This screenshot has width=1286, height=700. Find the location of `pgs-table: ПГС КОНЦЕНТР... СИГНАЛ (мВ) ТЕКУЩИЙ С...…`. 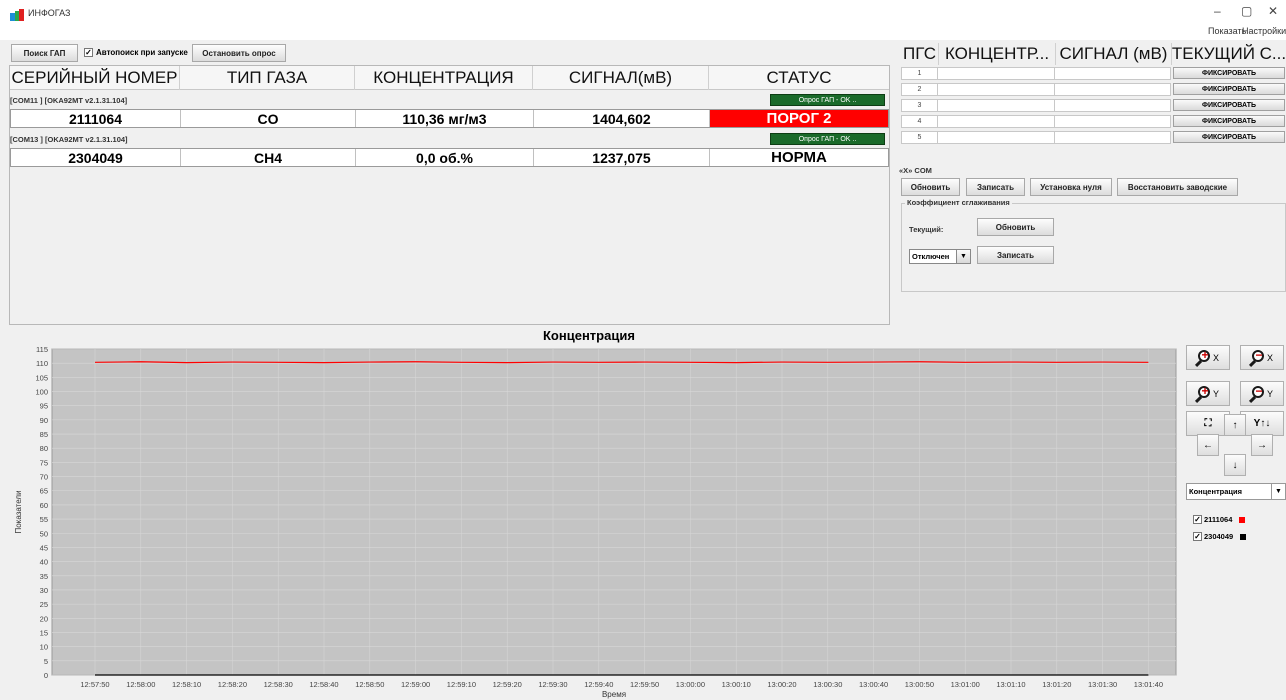

pgs-table: ПГС КОНЦЕНТР... СИГНАЛ (мВ) ТЕКУЩИЙ С...… is located at coordinates (1093, 97).